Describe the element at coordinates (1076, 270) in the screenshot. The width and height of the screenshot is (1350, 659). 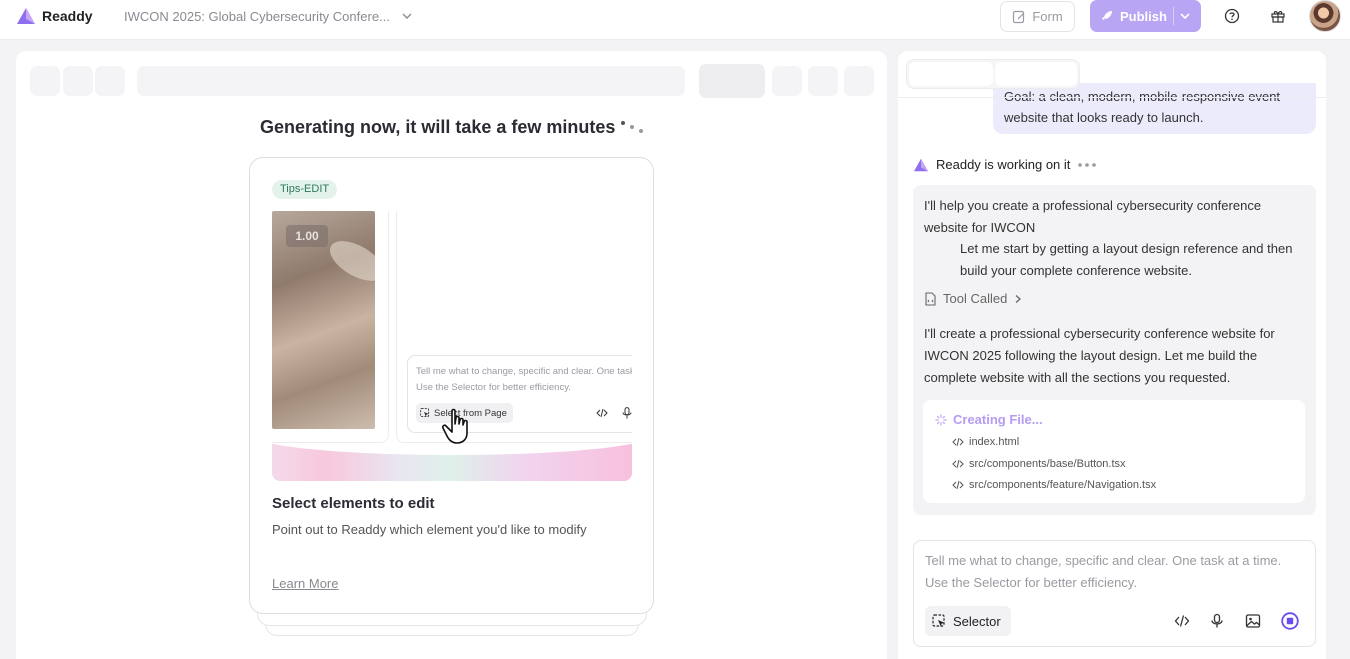
I see `assistant-text: build your complete conference website.` at that location.